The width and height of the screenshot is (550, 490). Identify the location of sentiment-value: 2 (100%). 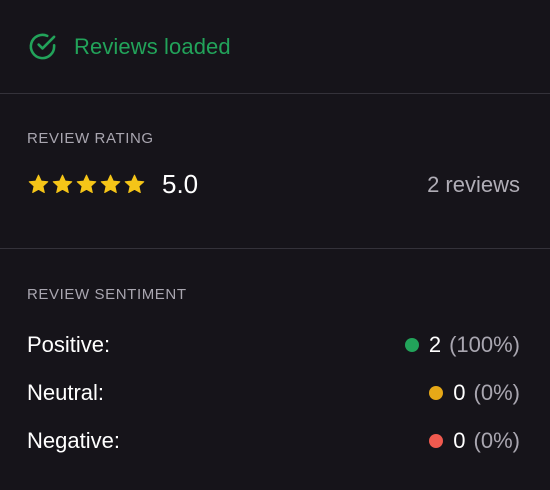
(462, 345).